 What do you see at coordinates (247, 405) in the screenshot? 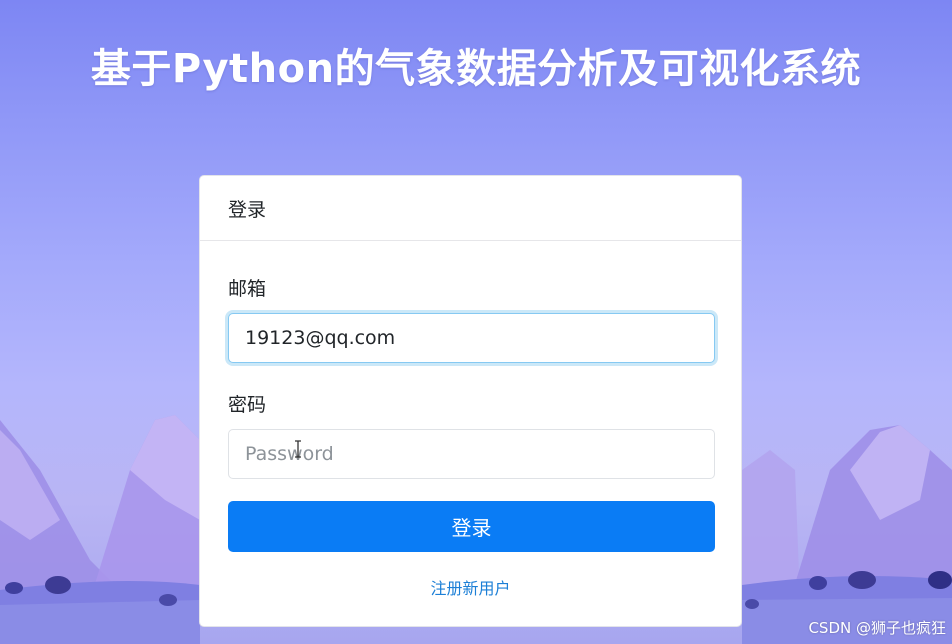
I see `password-label: 密码` at bounding box center [247, 405].